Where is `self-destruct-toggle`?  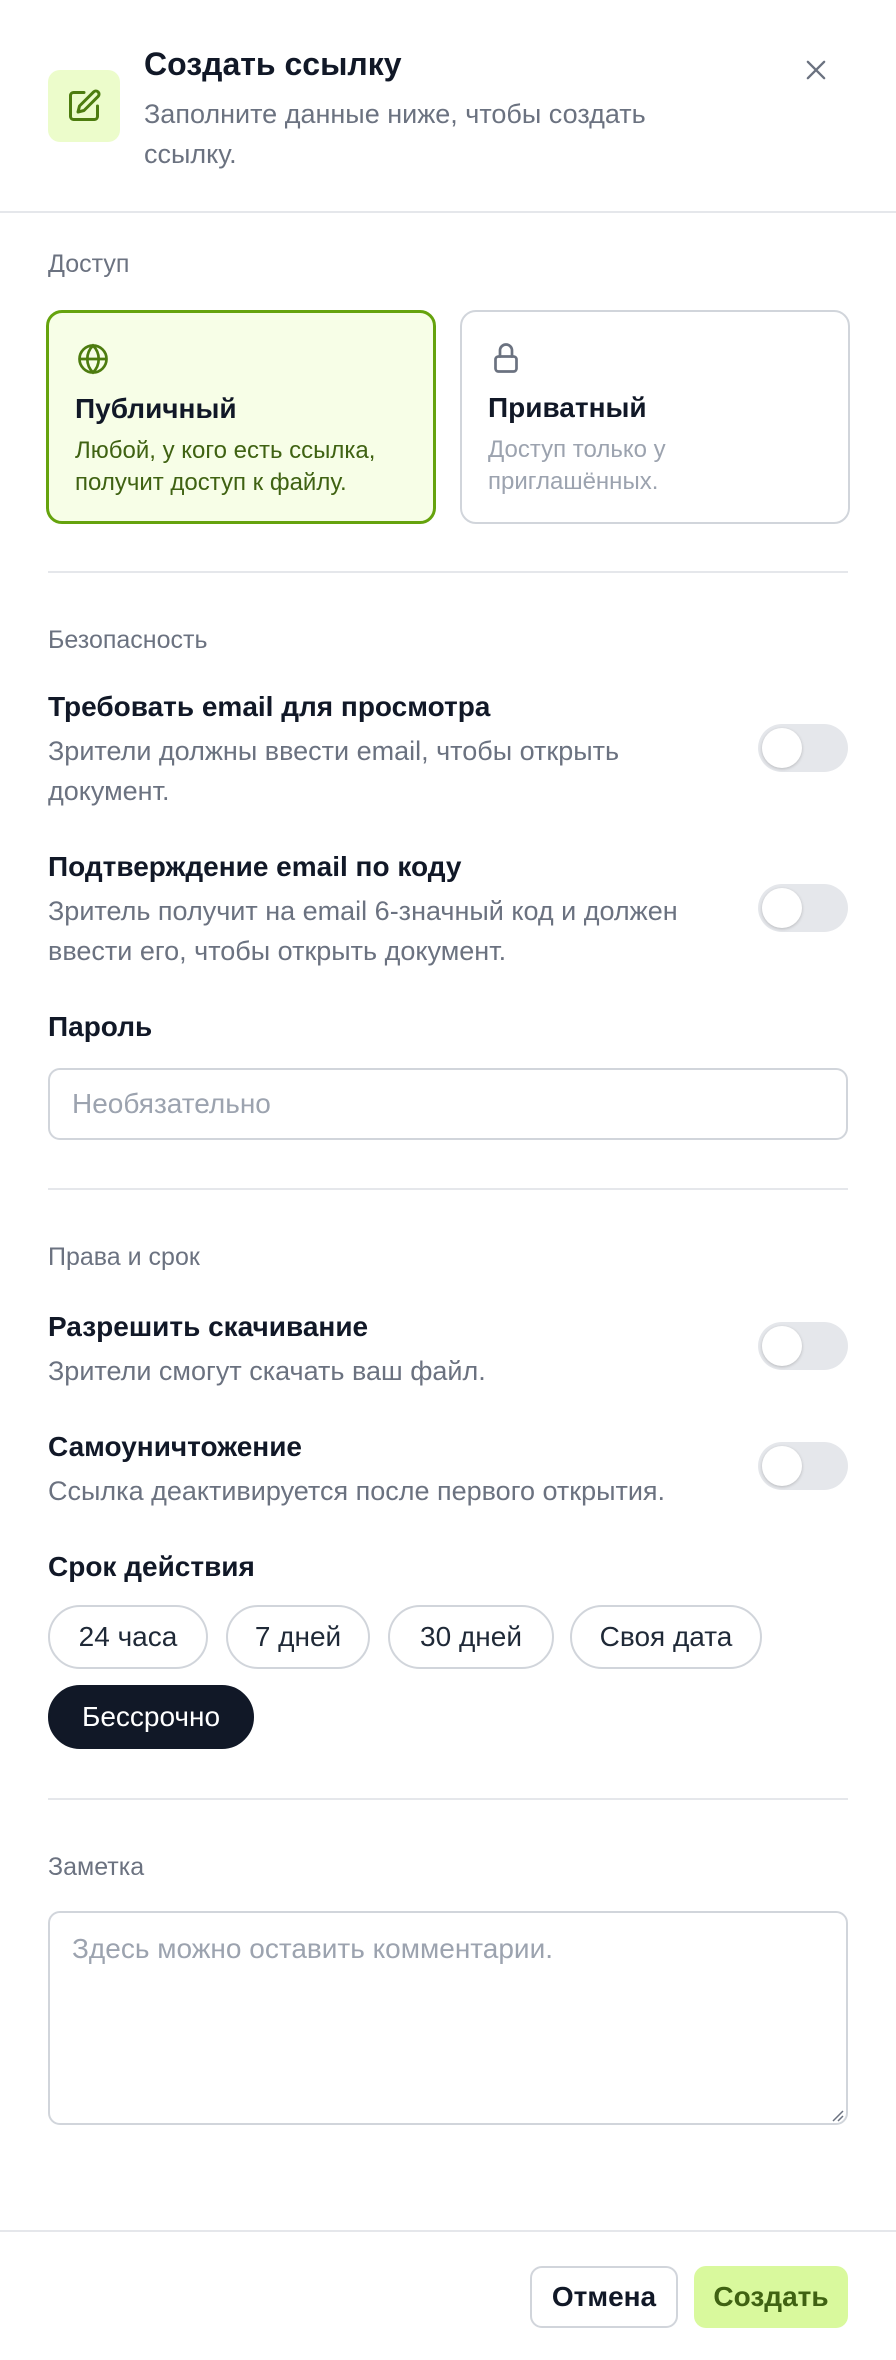
self-destruct-toggle is located at coordinates (803, 1466).